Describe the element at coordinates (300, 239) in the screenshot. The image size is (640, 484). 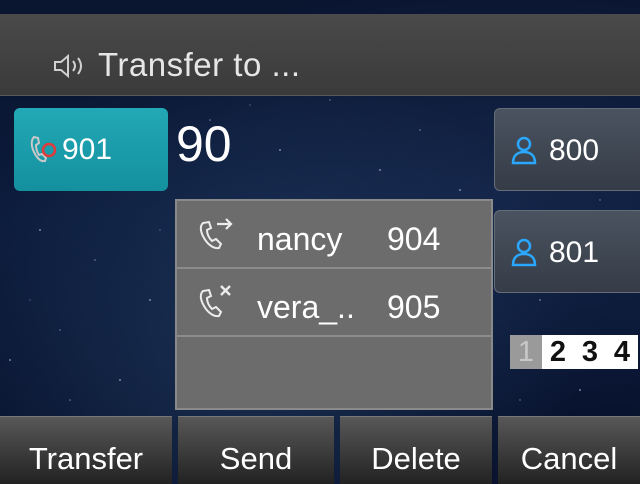
I see `suggestion-name: nancy` at that location.